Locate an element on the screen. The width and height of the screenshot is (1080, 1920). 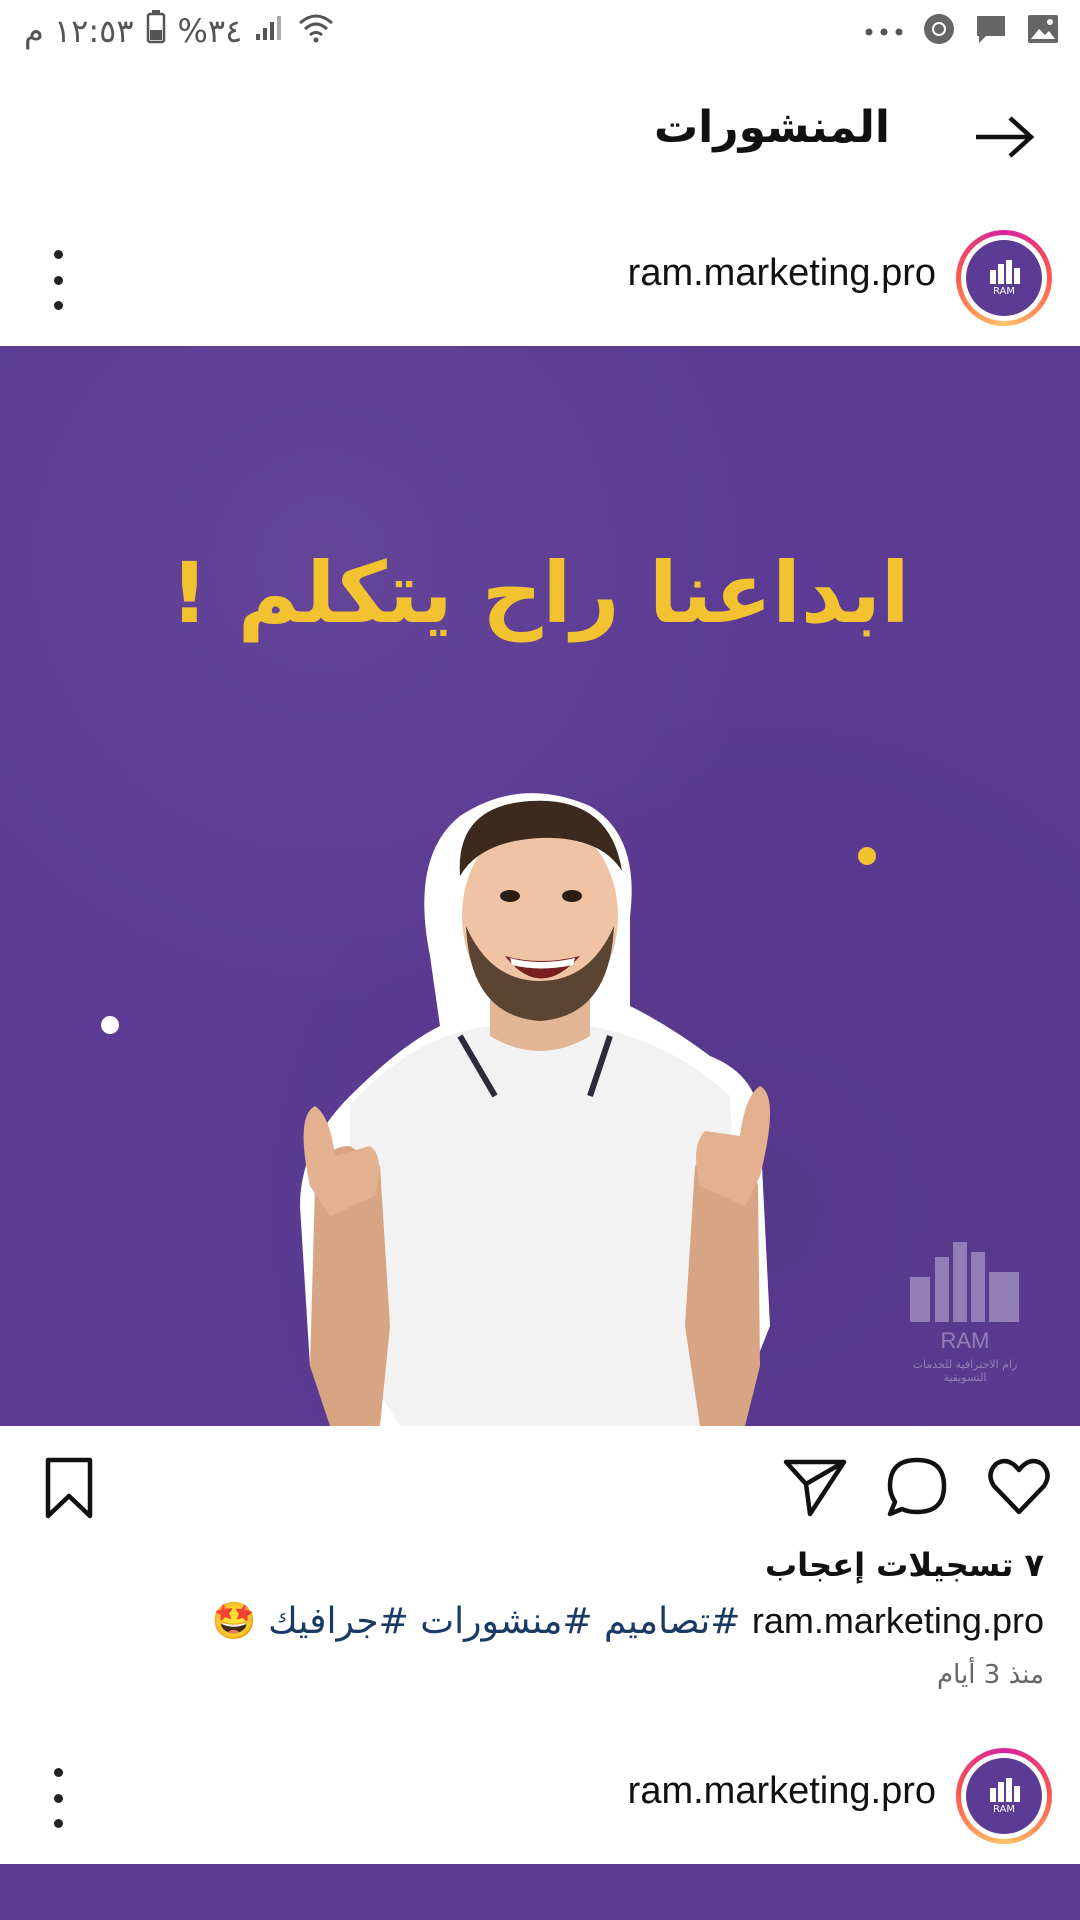
heart-icon is located at coordinates (1019, 1486).